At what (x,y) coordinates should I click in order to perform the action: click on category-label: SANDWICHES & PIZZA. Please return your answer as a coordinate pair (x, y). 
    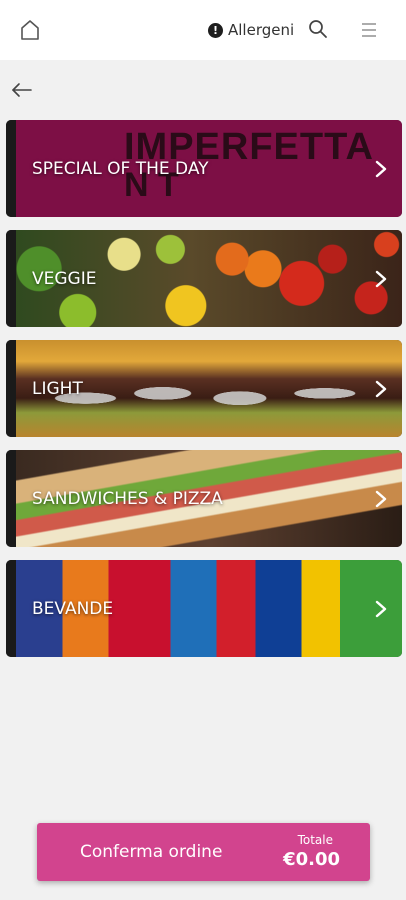
    Looking at the image, I should click on (127, 498).